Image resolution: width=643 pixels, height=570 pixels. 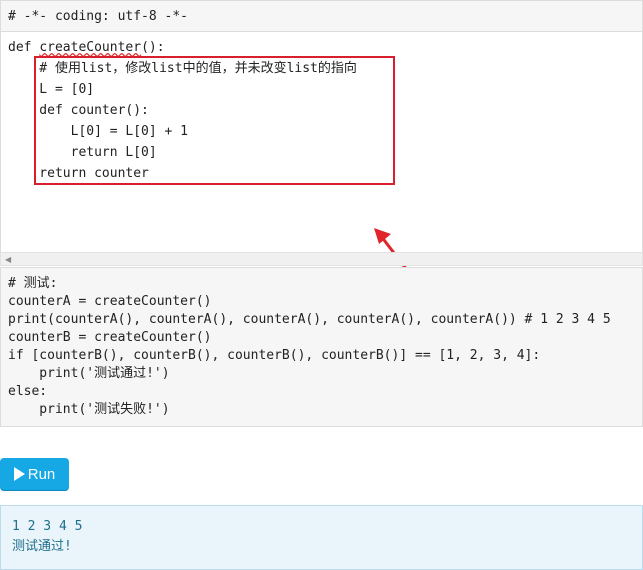 I want to click on test-line-8: print('测试失败!'), so click(x=89, y=409).